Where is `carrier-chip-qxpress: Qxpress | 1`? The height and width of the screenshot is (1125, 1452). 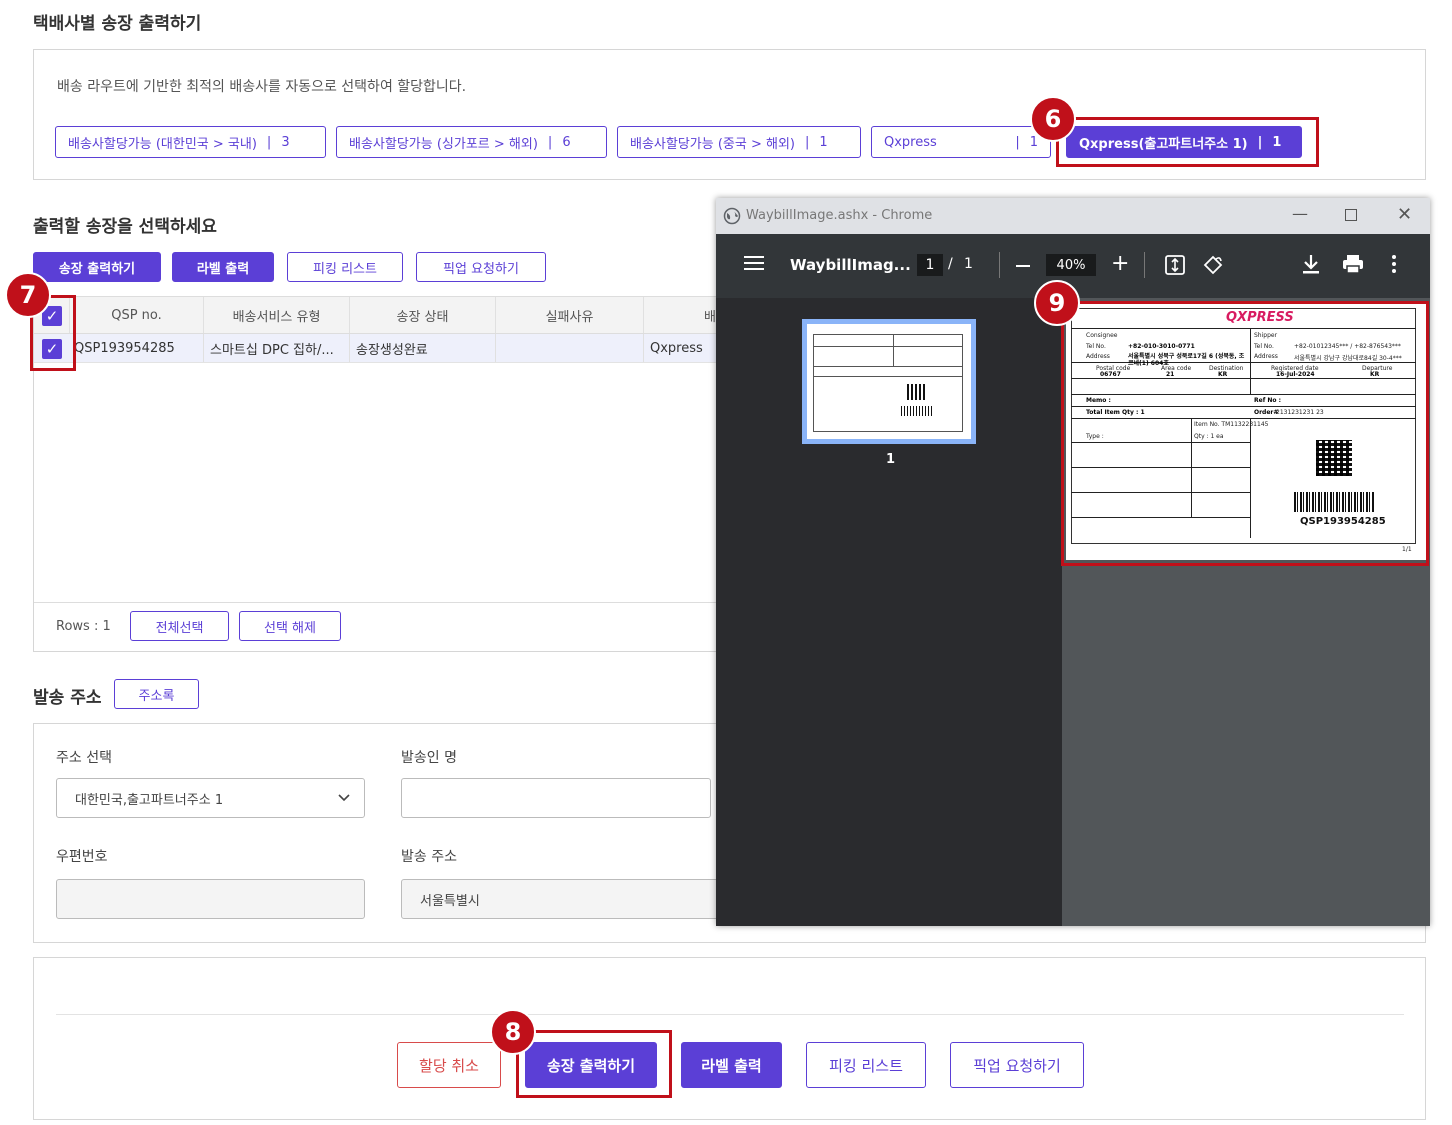
carrier-chip-qxpress: Qxpress | 1 is located at coordinates (961, 142).